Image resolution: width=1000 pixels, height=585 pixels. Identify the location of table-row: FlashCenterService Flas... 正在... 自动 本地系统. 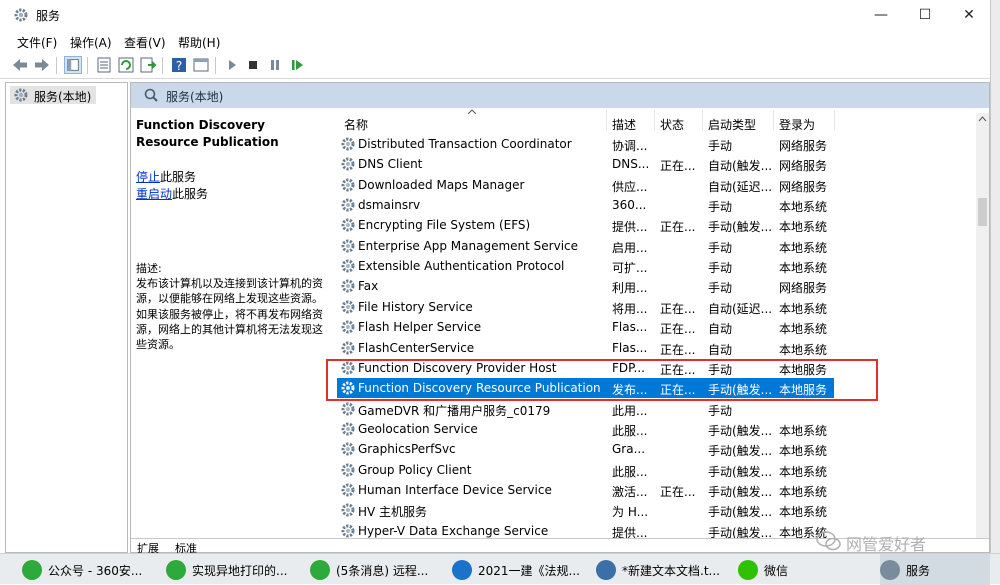
(585, 348).